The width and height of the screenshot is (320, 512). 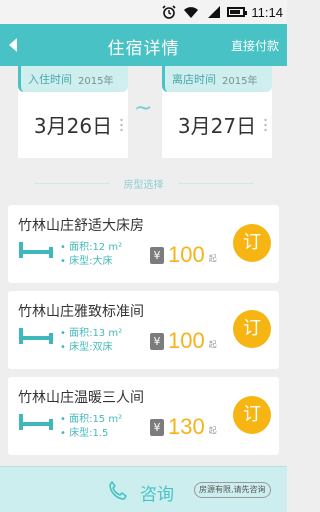 What do you see at coordinates (143, 12) in the screenshot?
I see `status-bar: 11:14` at bounding box center [143, 12].